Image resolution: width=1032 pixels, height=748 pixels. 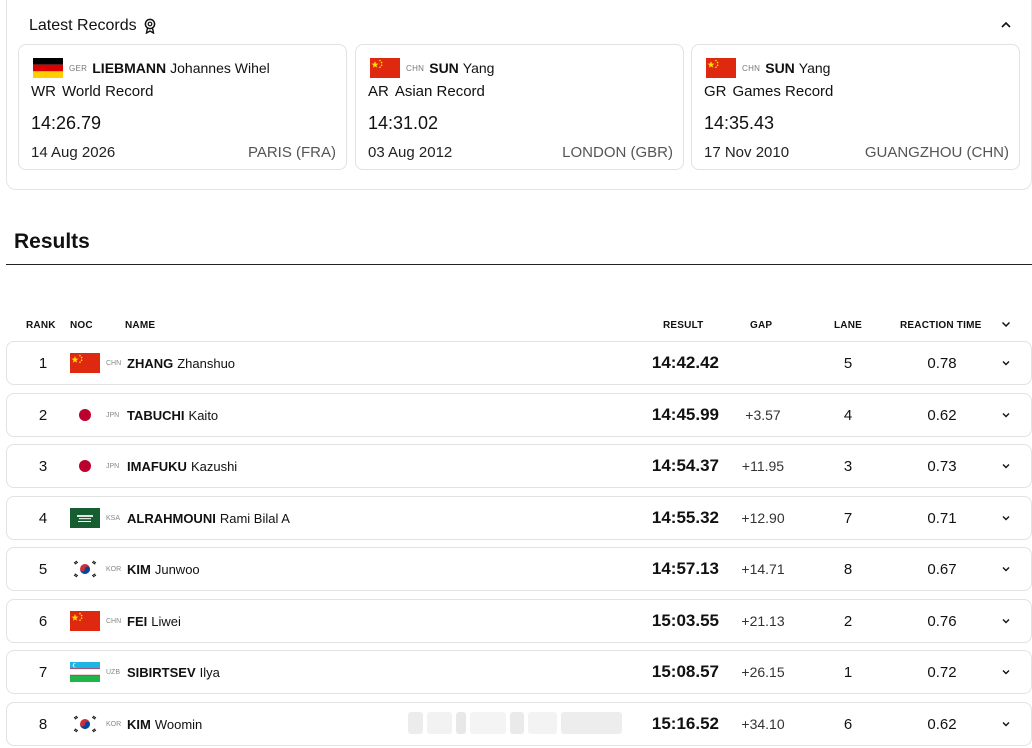 I want to click on record-name: Games Record, so click(x=783, y=91).